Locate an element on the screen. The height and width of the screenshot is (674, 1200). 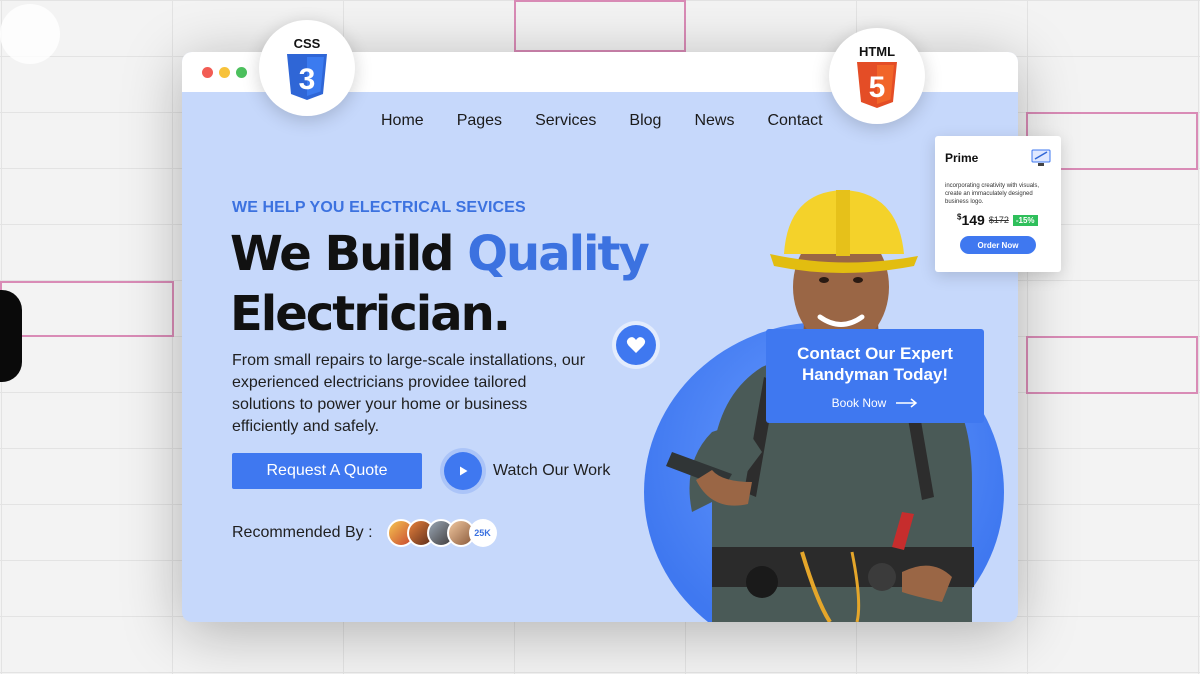
hero-eyebrow: WE HELP YOU ELECTRICAL SEVICES is located at coordinates (379, 207).